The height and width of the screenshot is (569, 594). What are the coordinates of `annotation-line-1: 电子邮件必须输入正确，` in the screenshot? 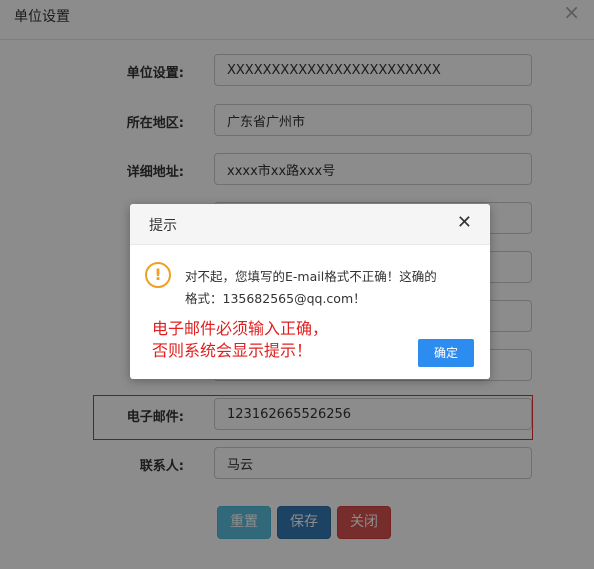 It's located at (240, 328).